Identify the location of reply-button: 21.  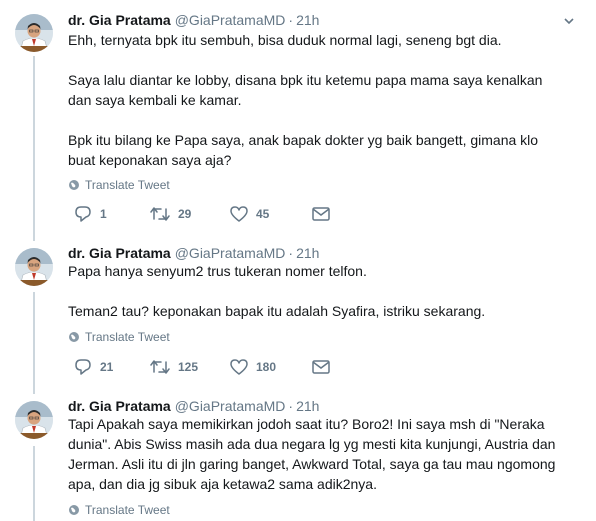
(93, 367).